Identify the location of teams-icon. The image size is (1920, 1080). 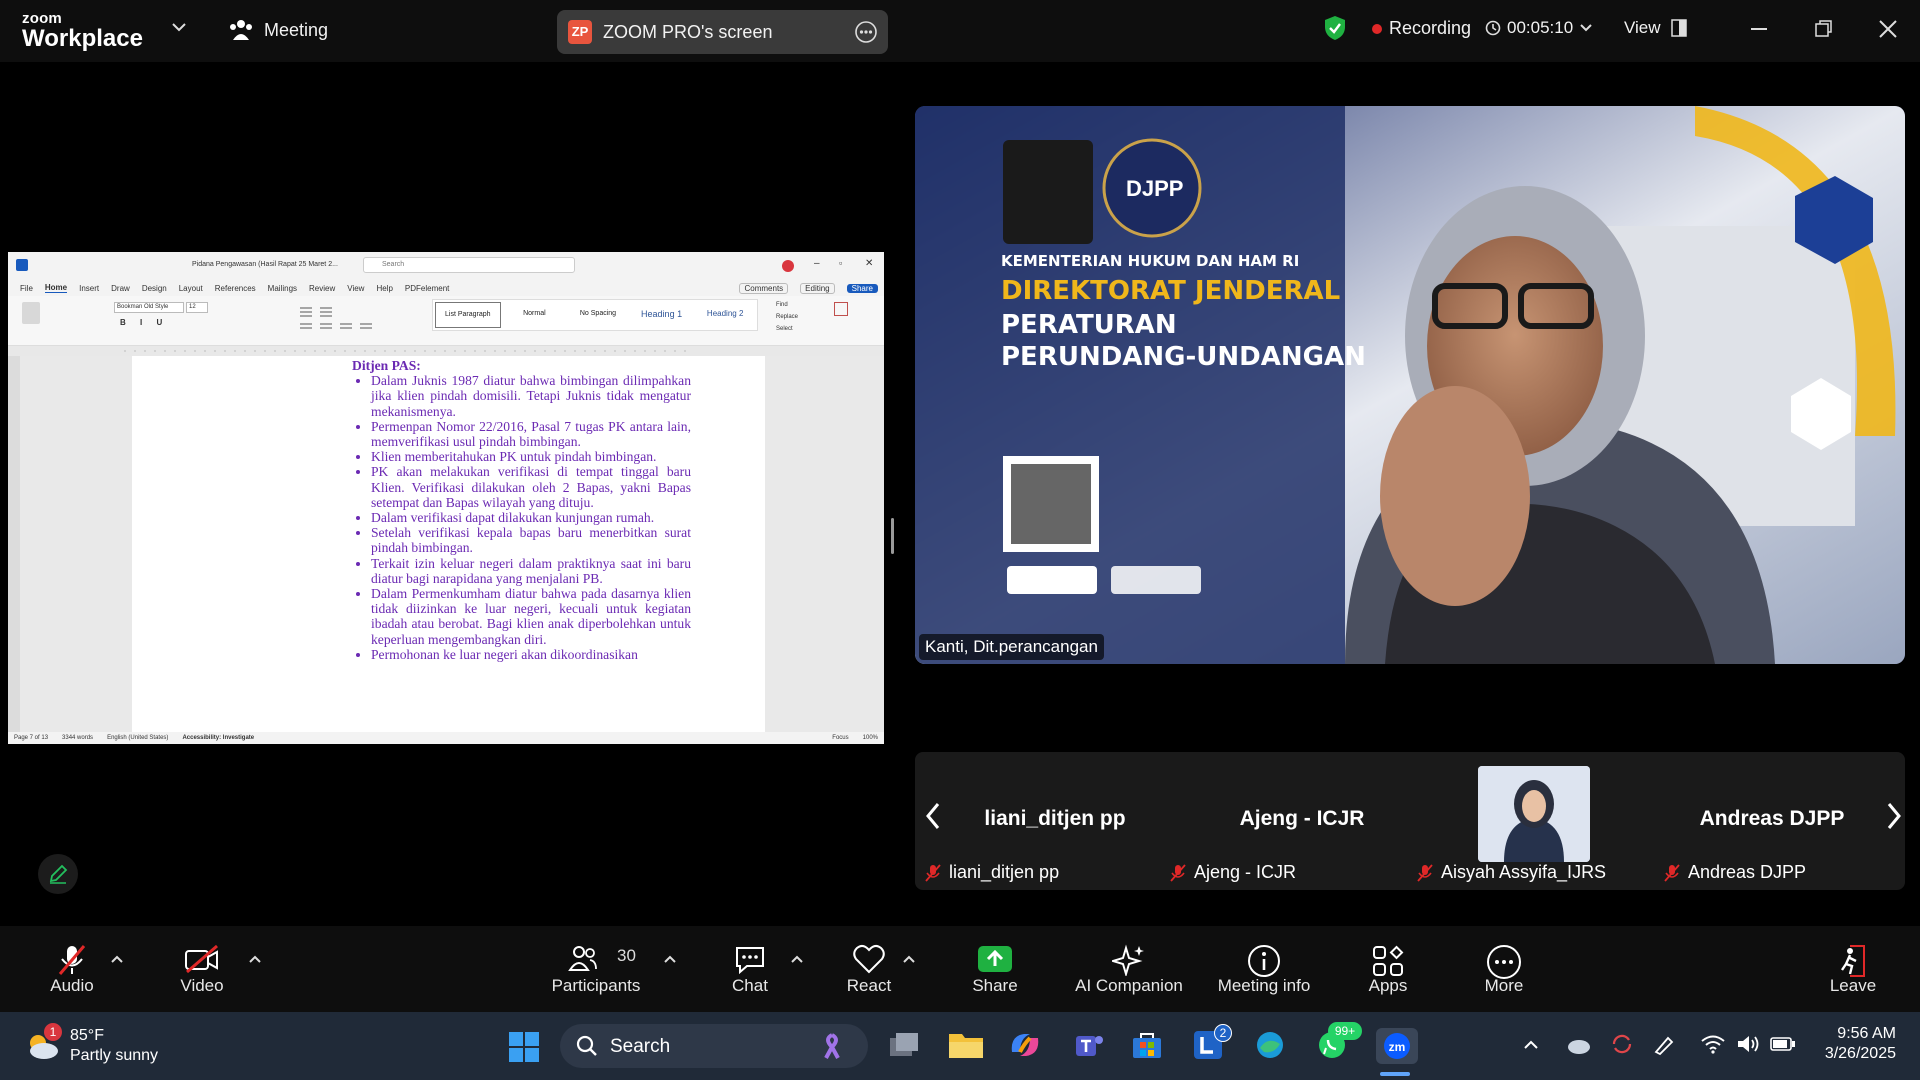
(1088, 1045).